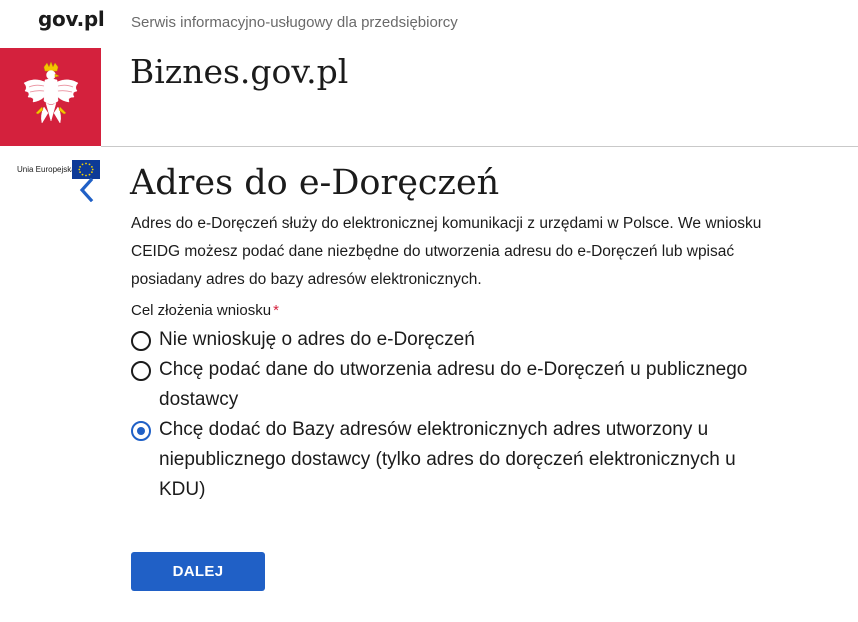 Image resolution: width=858 pixels, height=622 pixels. What do you see at coordinates (141, 431) in the screenshot?
I see `radio-circle-selected` at bounding box center [141, 431].